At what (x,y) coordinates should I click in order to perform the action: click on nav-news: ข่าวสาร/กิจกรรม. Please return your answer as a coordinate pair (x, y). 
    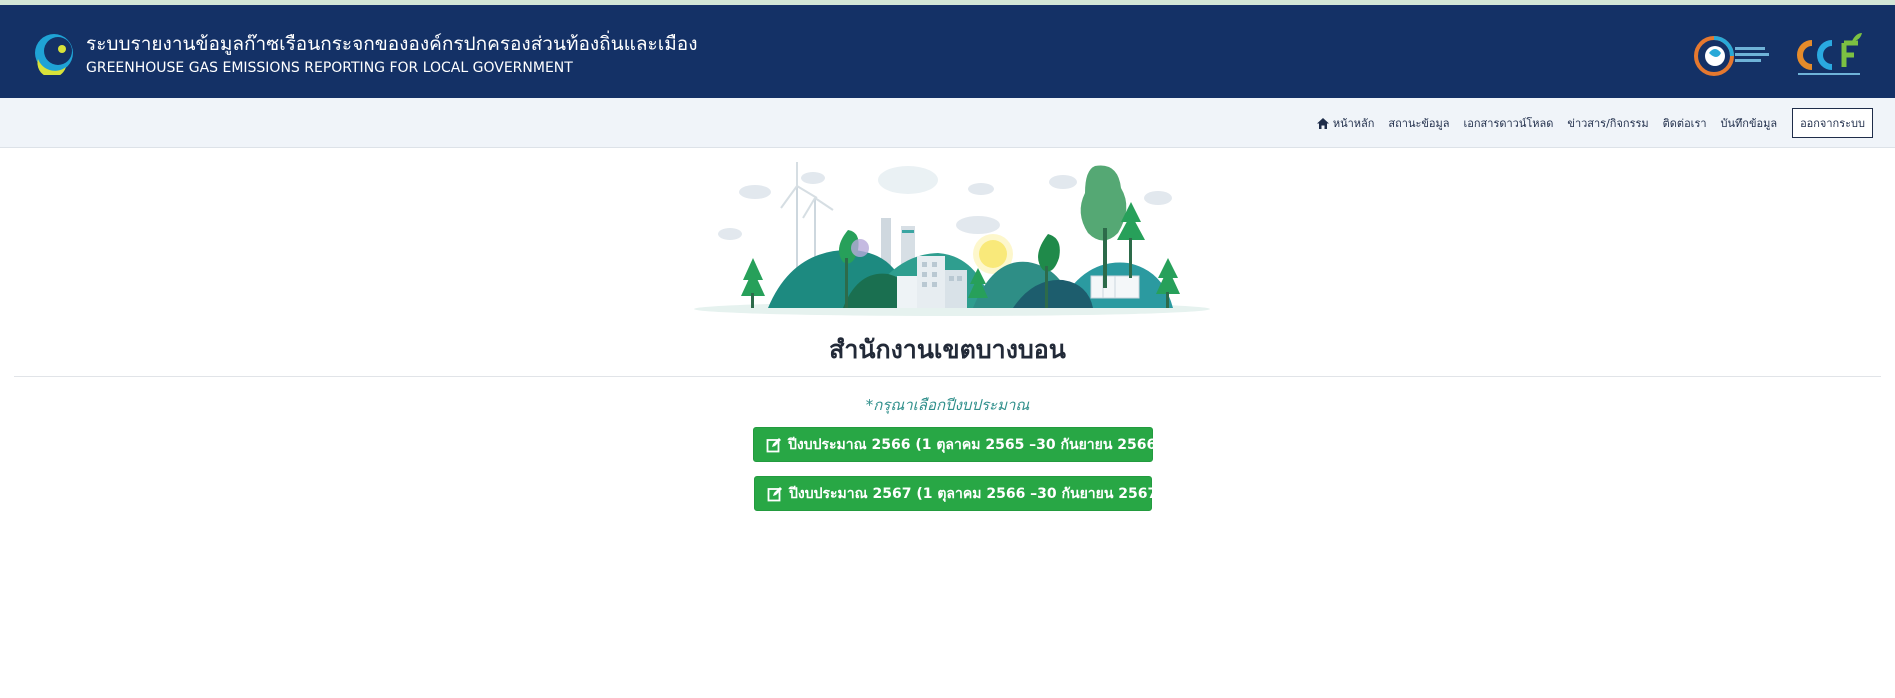
    Looking at the image, I should click on (1607, 123).